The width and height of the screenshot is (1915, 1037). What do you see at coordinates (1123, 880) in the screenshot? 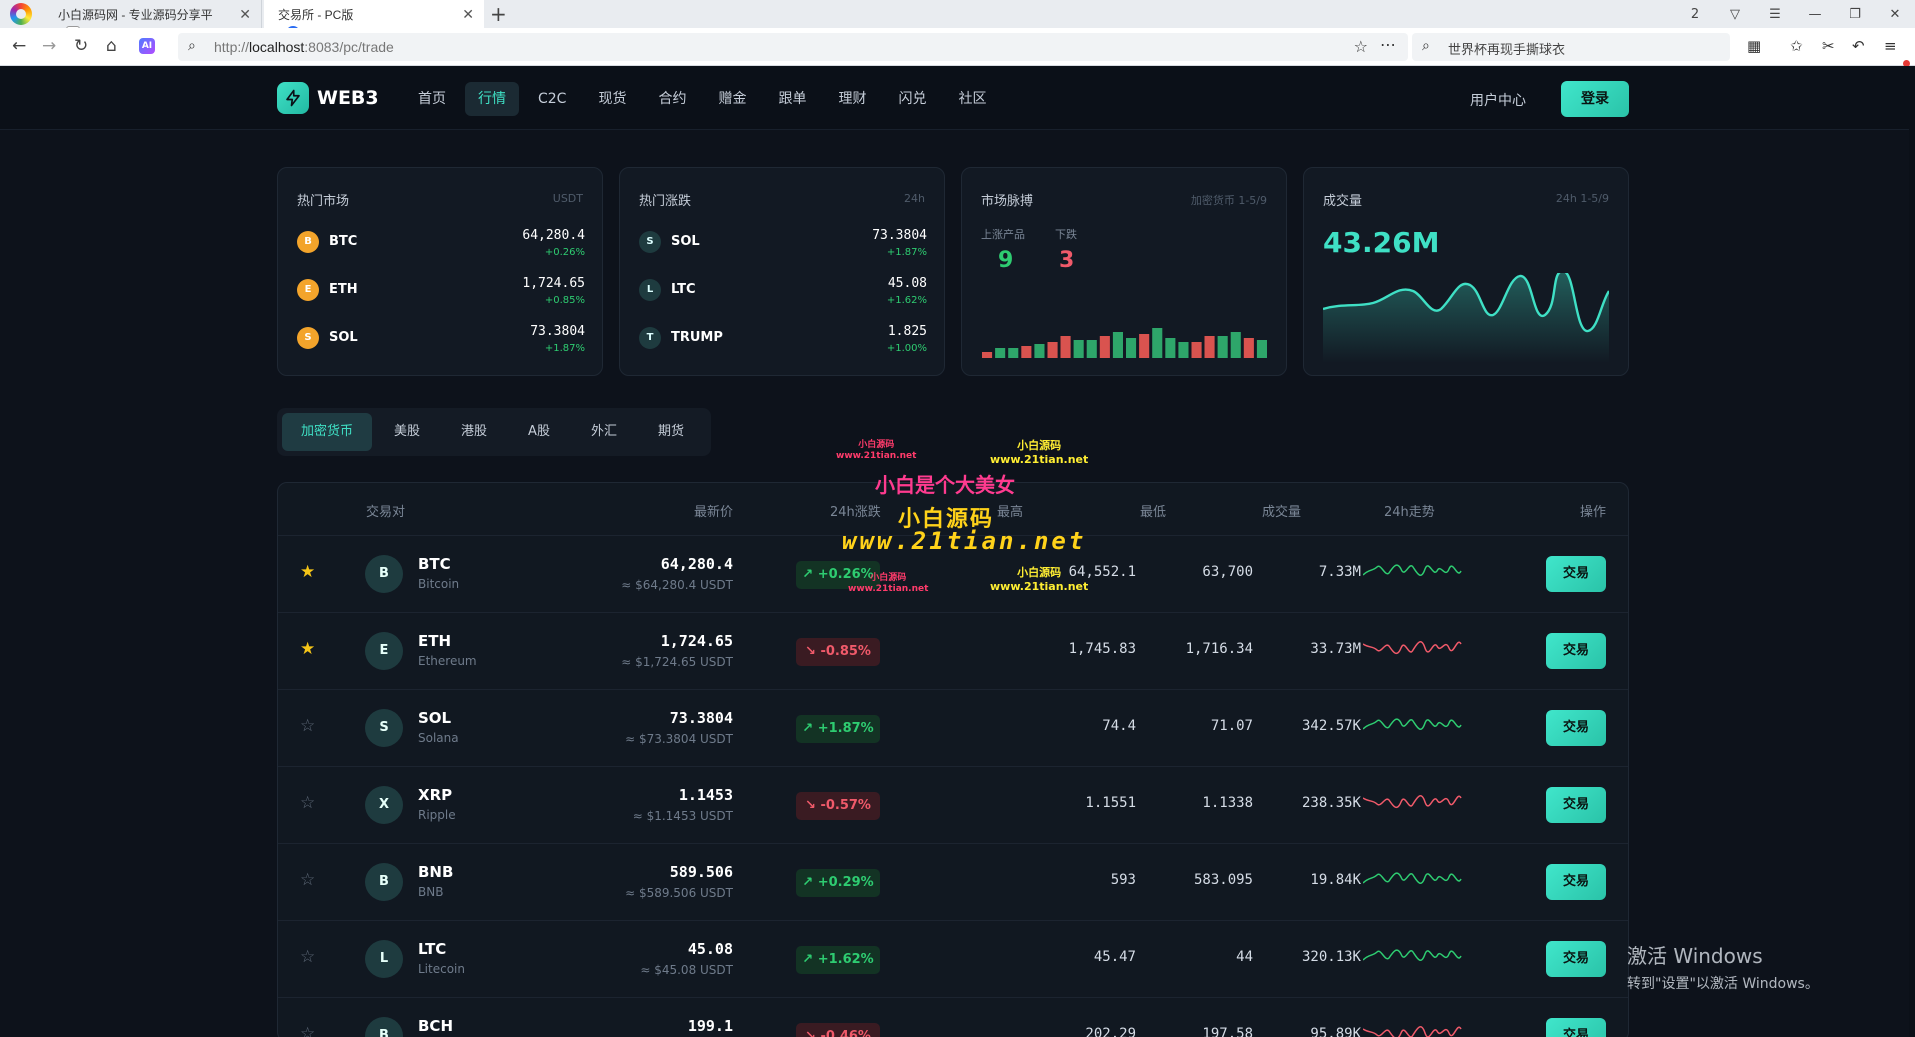
I see `high-value: 593` at bounding box center [1123, 880].